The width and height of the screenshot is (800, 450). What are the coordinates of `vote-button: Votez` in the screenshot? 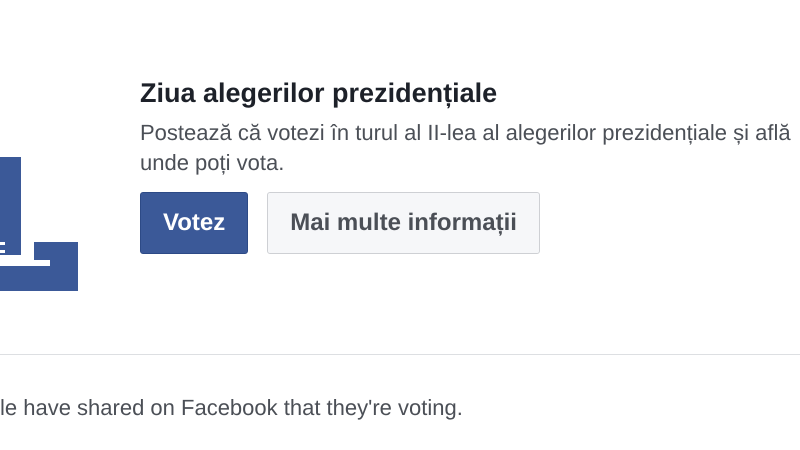 It's located at (194, 223).